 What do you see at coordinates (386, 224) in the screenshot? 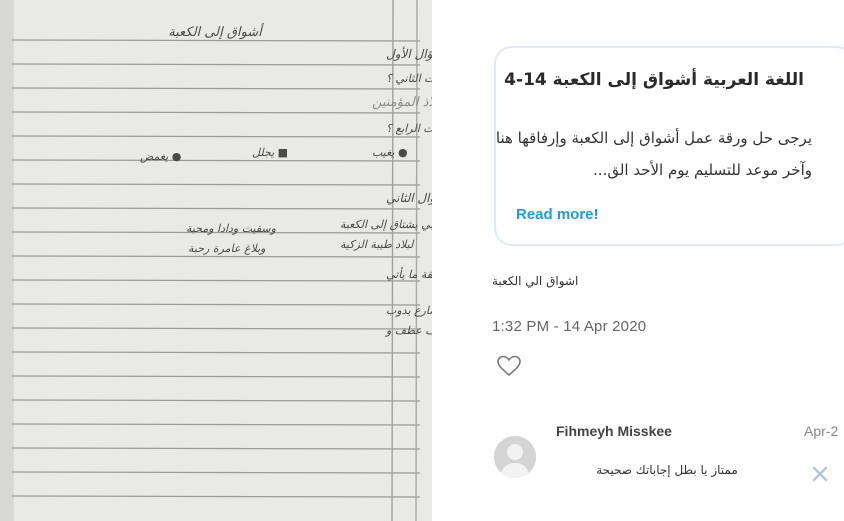
I see `hw-q2-right-1: قلبي يشتاق إلى الكعبة` at bounding box center [386, 224].